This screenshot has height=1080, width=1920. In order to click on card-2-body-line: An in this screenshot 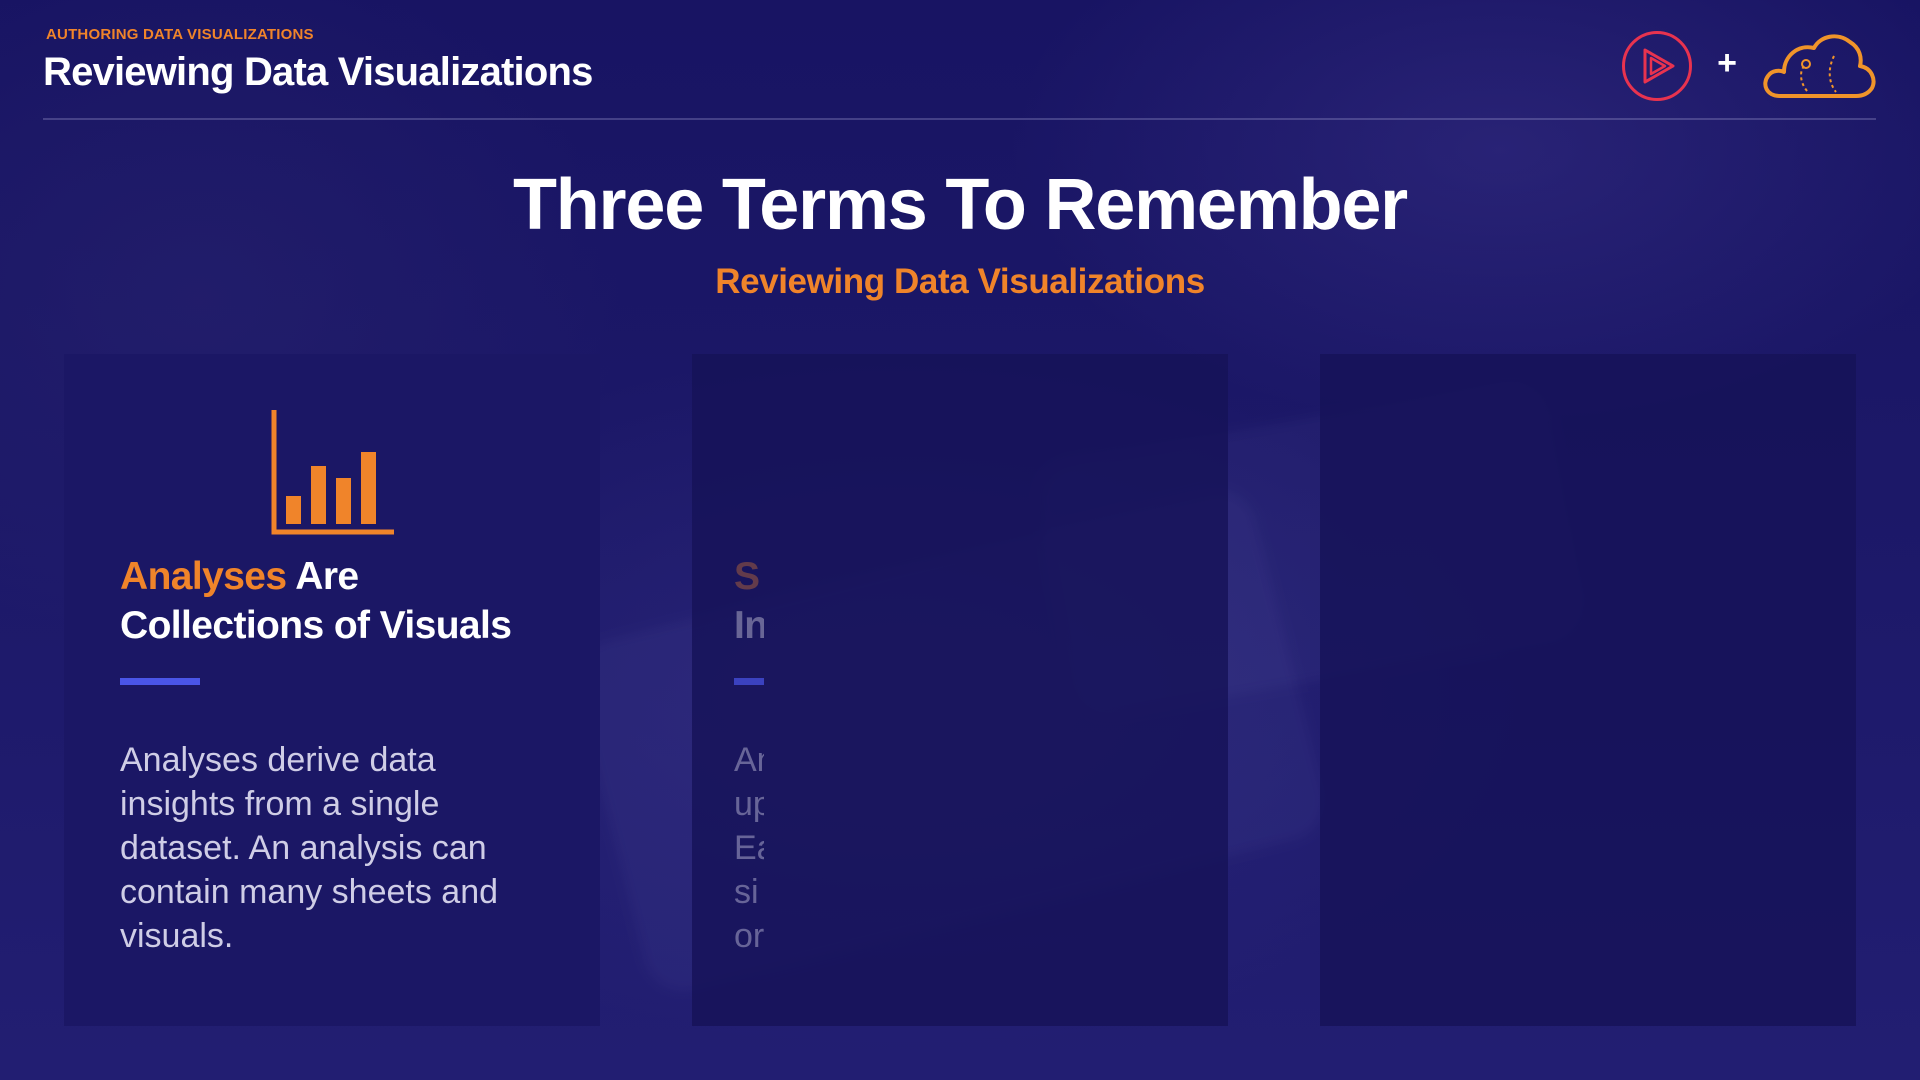, I will do `click(749, 760)`.